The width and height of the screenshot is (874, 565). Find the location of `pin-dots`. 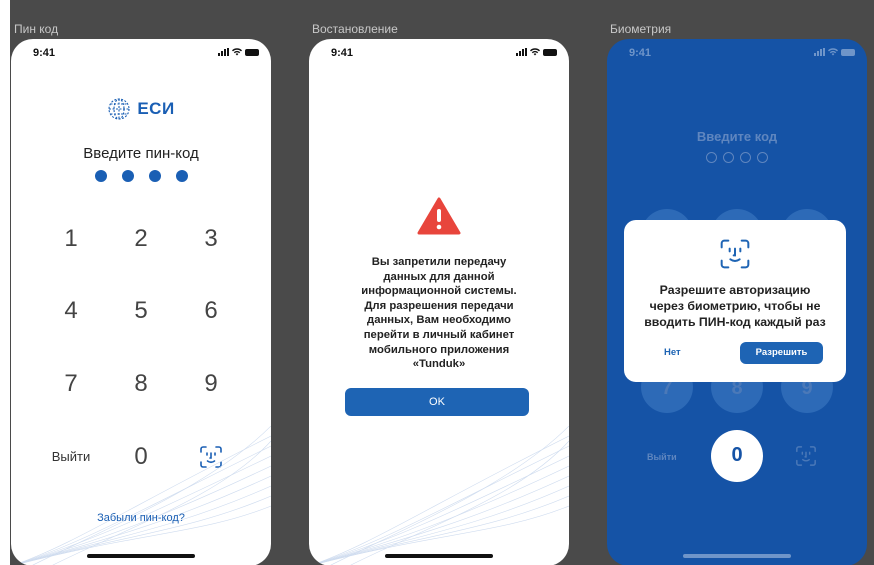

pin-dots is located at coordinates (141, 176).